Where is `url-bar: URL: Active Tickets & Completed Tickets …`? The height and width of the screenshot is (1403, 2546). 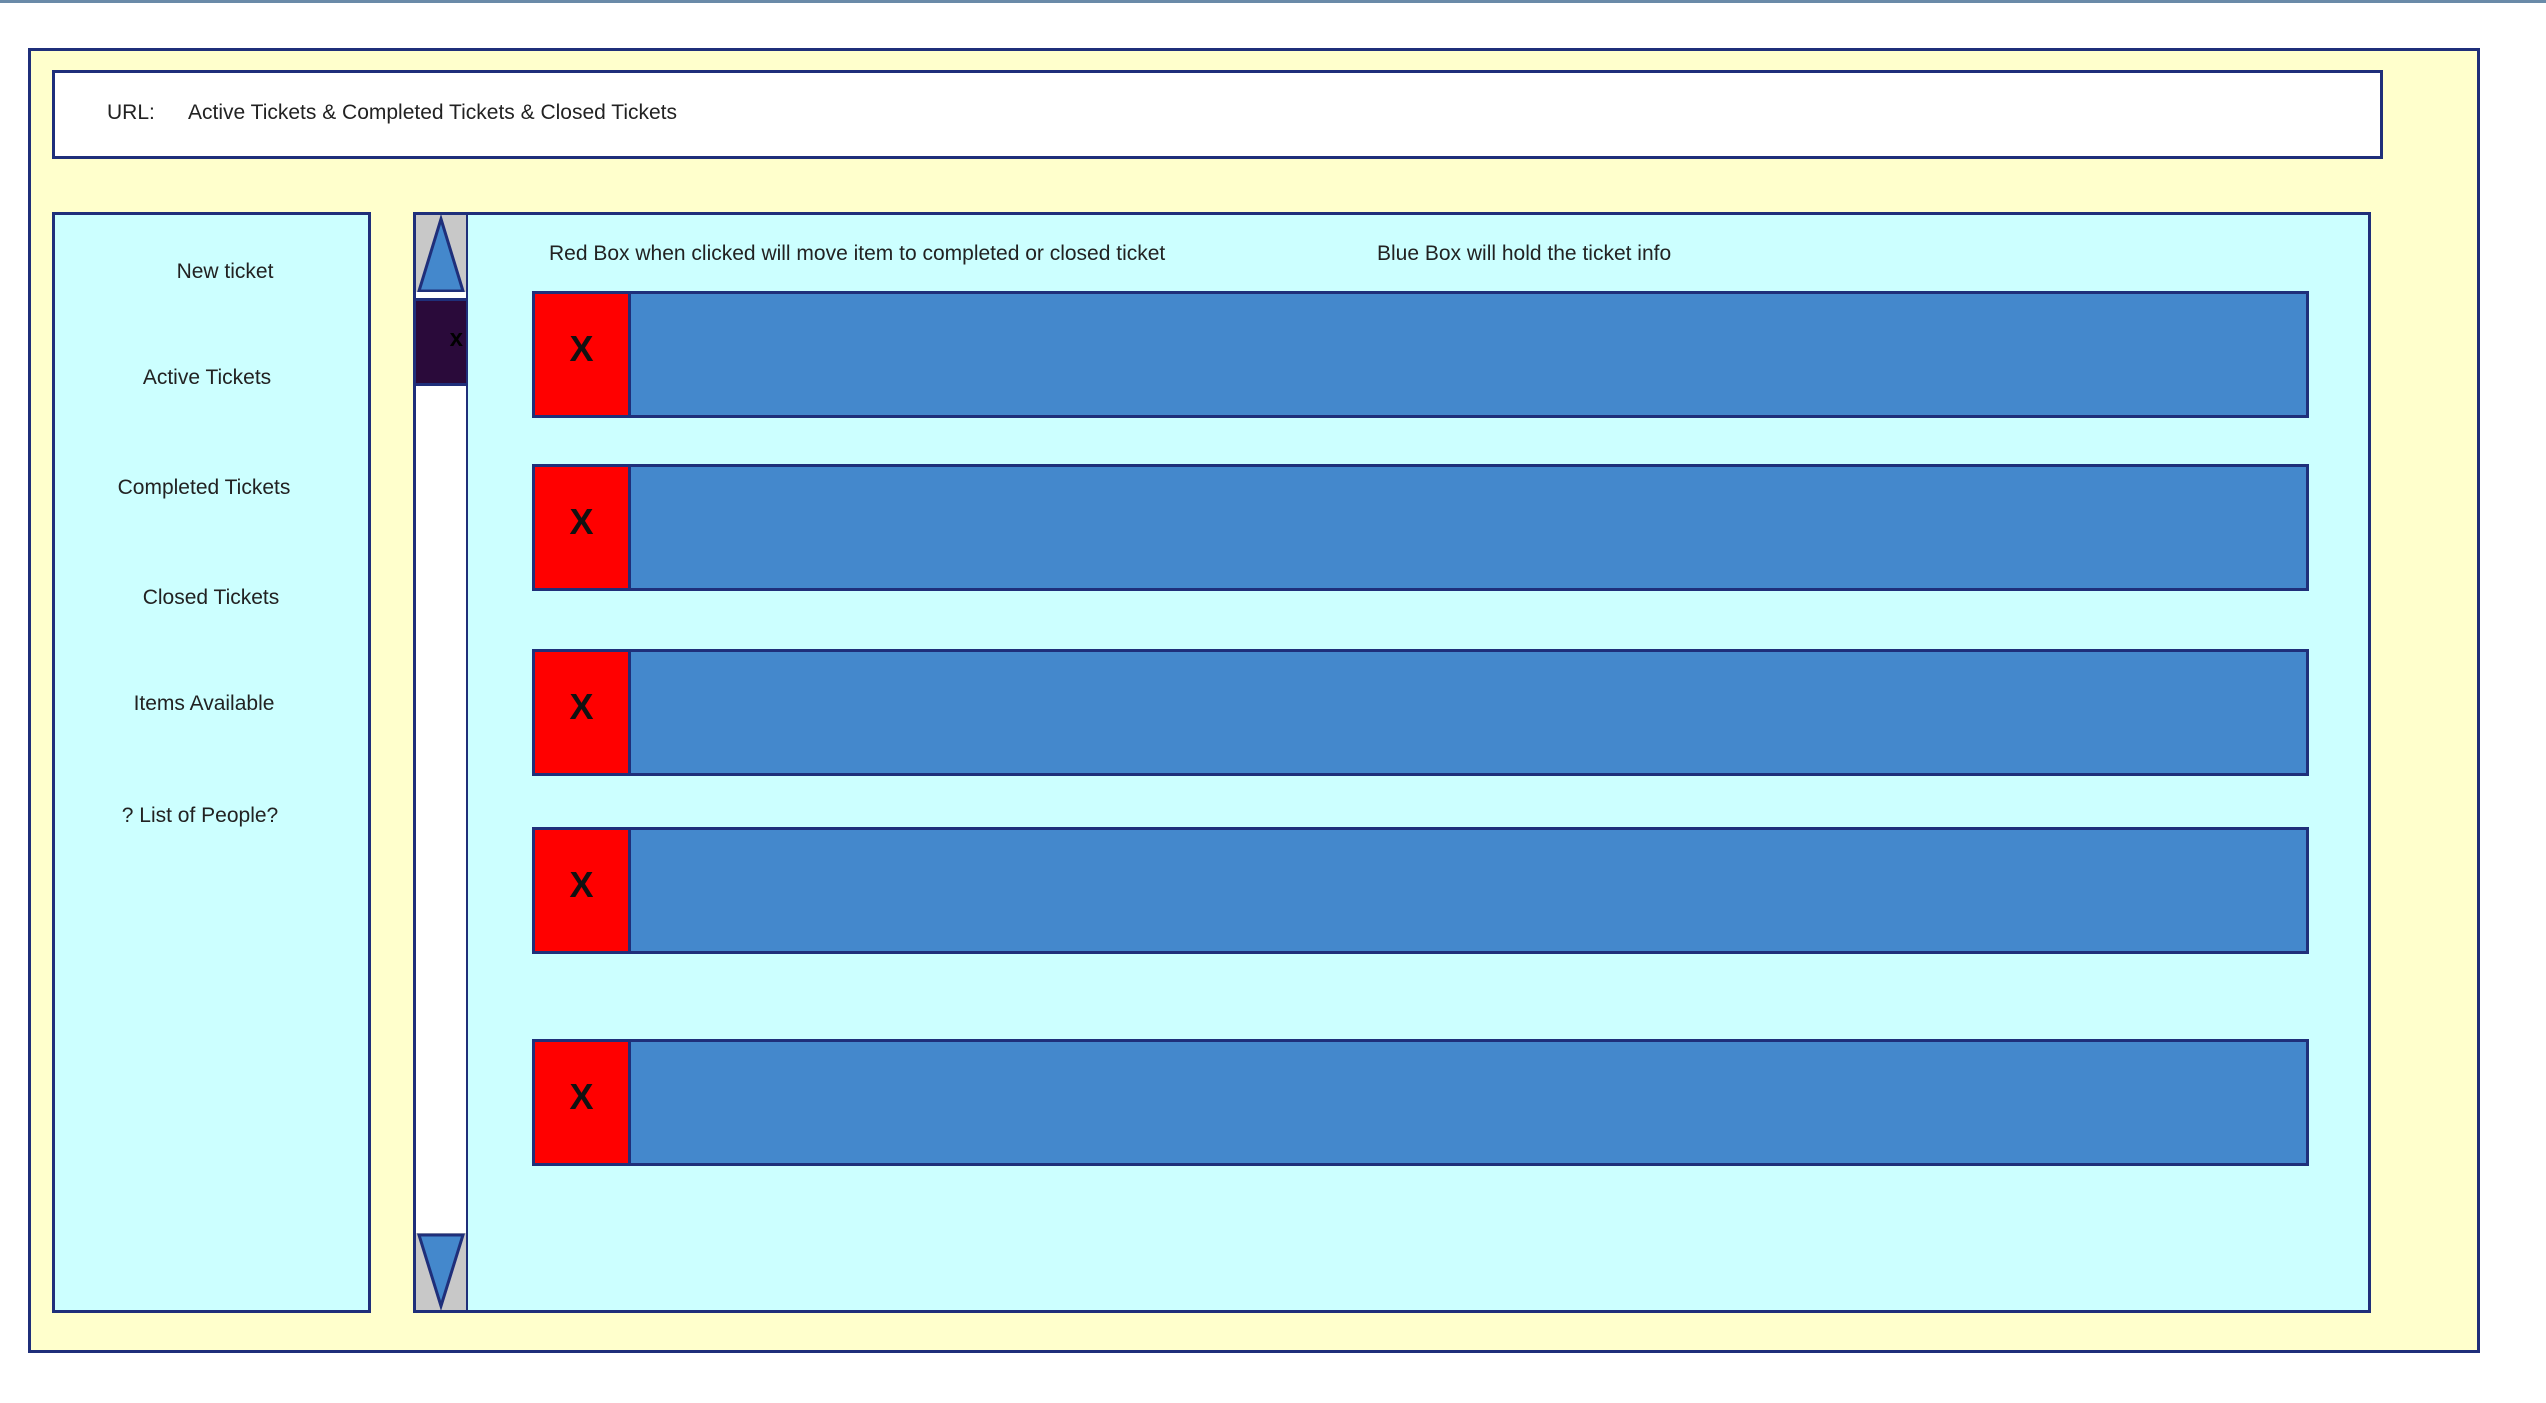 url-bar: URL: Active Tickets & Completed Tickets … is located at coordinates (1217, 114).